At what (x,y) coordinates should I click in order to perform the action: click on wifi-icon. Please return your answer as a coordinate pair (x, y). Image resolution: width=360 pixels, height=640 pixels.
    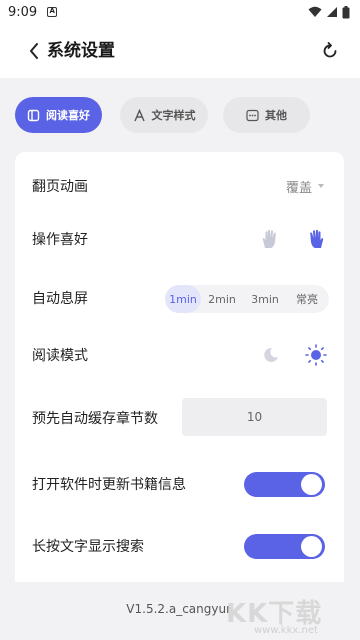
    Looking at the image, I should click on (315, 11).